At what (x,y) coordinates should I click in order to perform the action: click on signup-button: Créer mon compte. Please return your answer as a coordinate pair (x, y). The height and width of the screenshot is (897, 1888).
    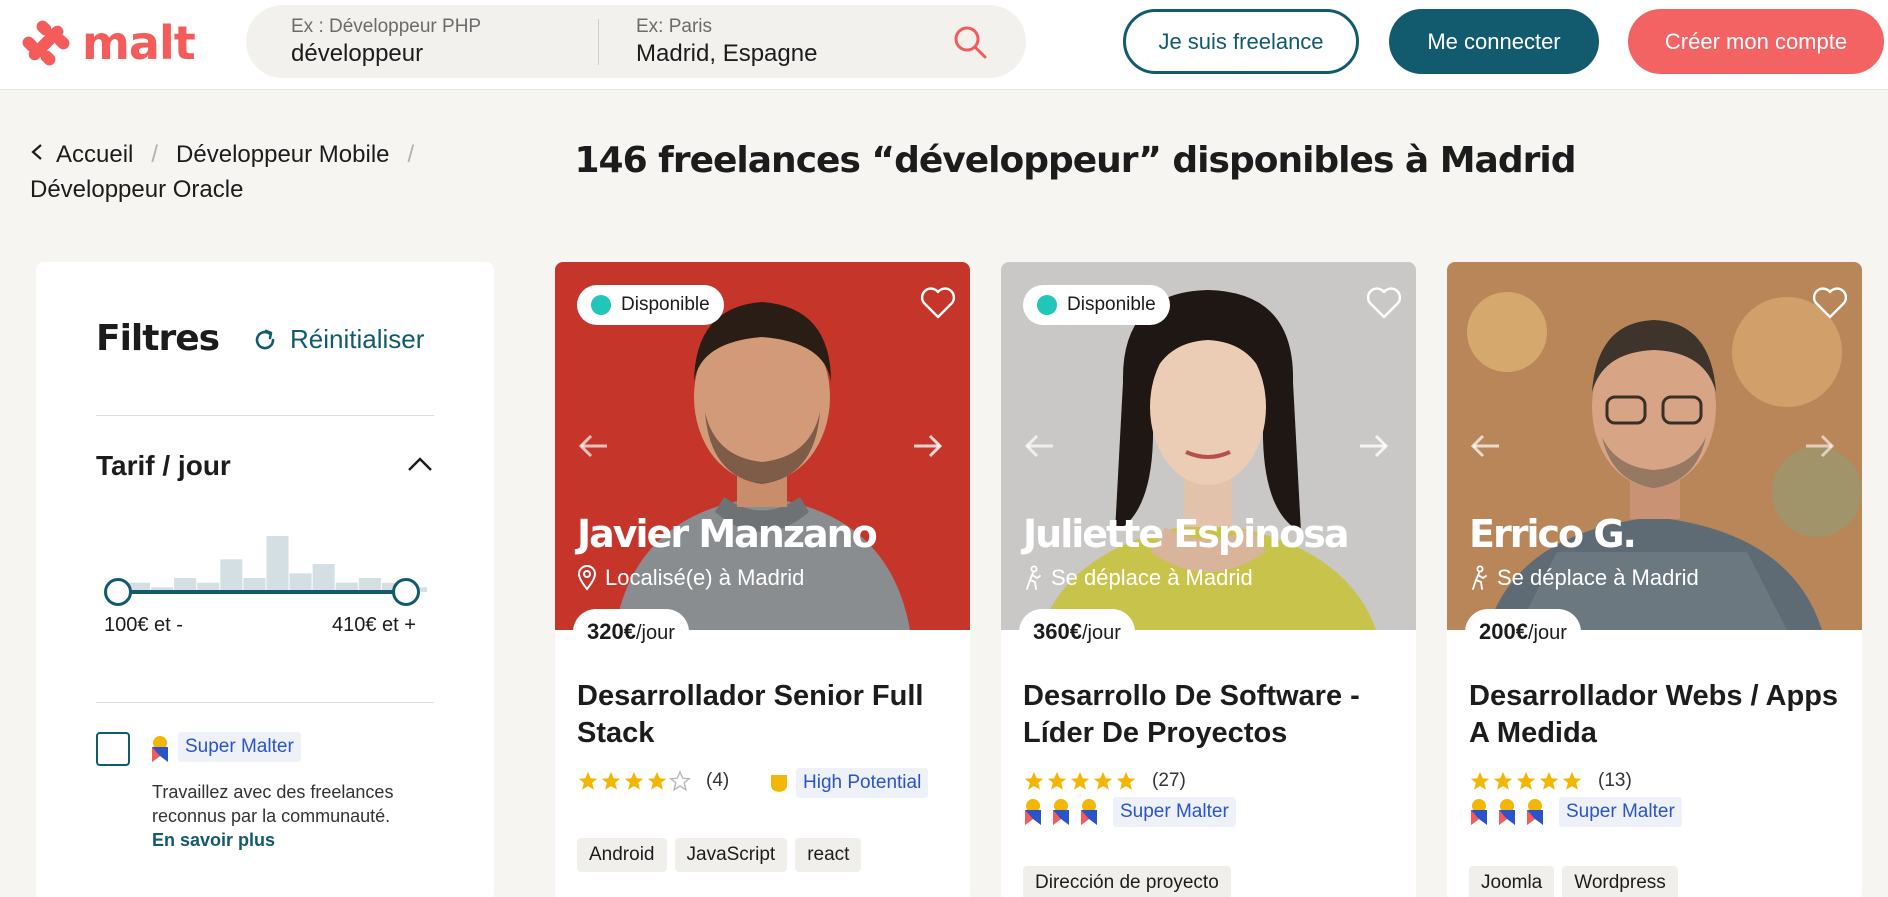
    Looking at the image, I should click on (1756, 41).